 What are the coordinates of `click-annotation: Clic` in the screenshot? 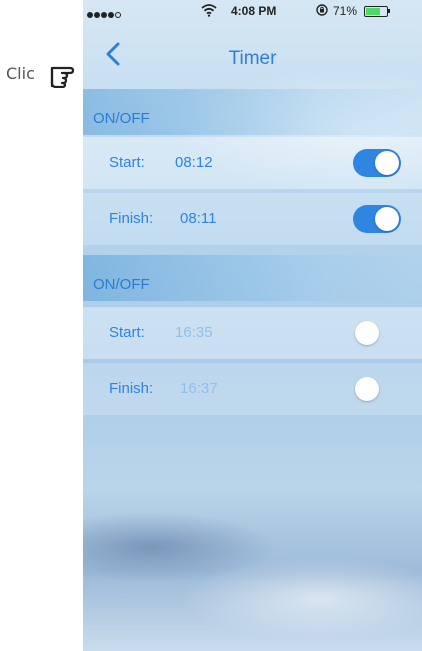 It's located at (45, 72).